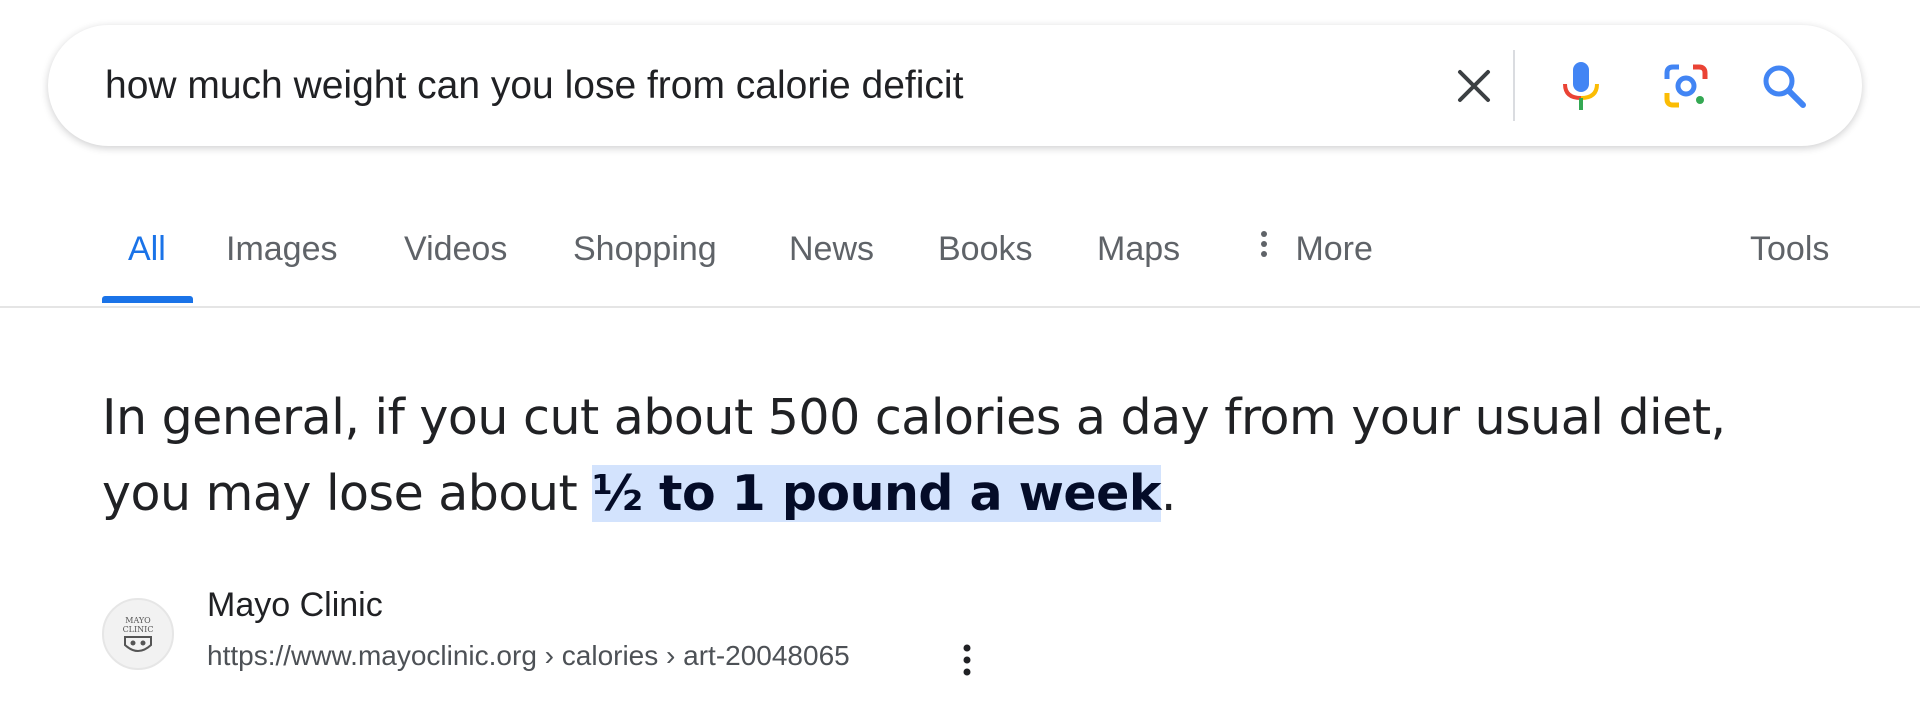 This screenshot has width=1920, height=704. What do you see at coordinates (138, 629) in the screenshot?
I see `svg-text: CLINIC` at bounding box center [138, 629].